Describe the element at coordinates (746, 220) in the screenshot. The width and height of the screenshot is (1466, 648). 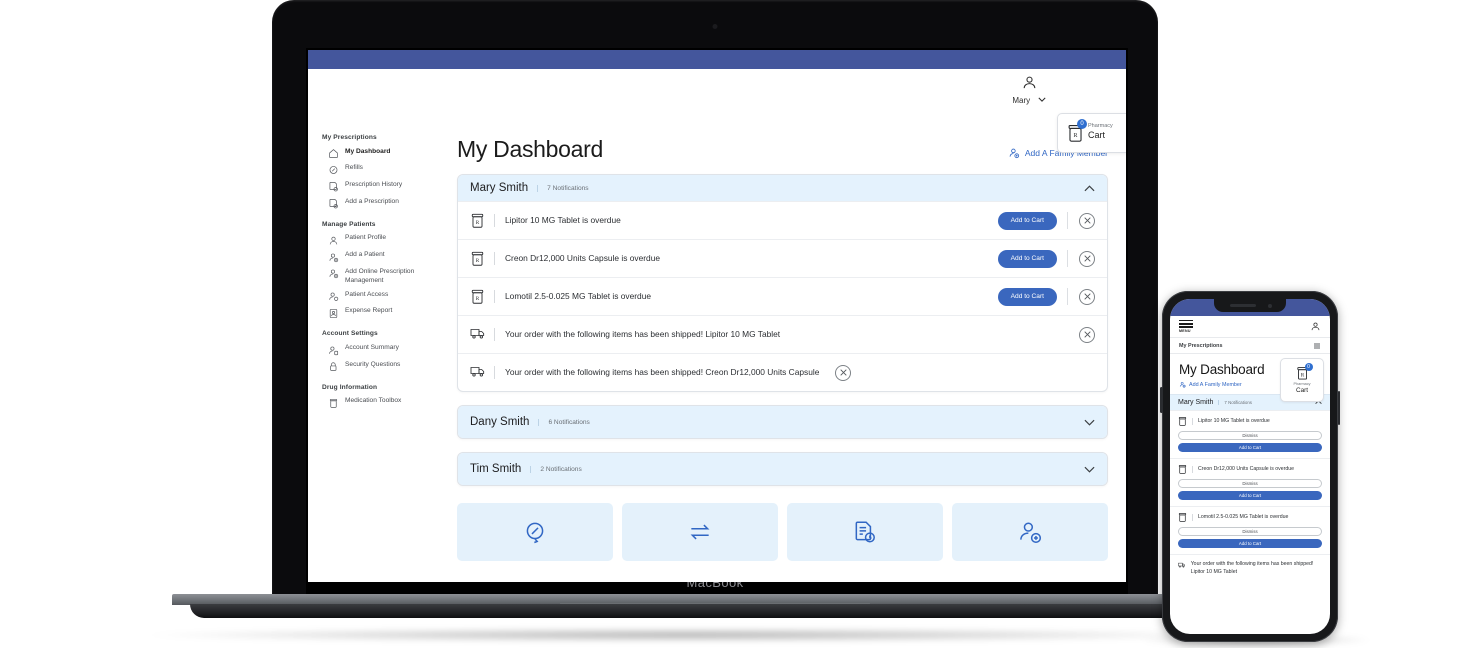
I see `notification-text: Lipitor 10 MG Tablet is overdue` at that location.